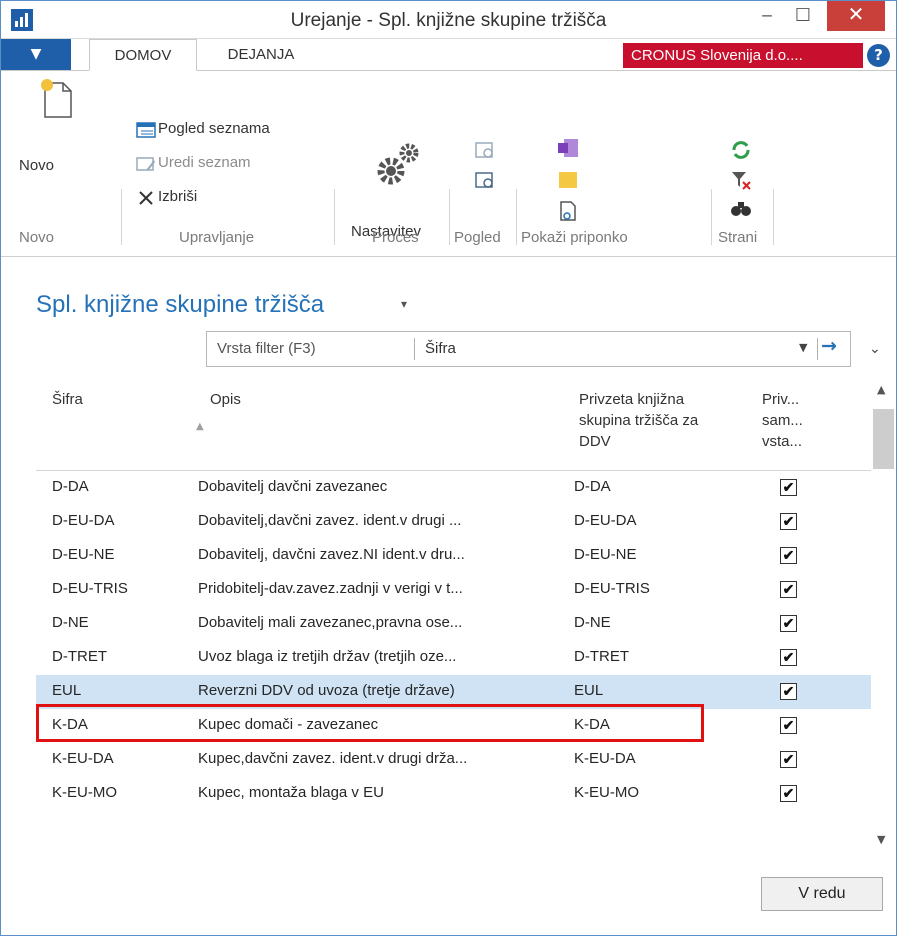 The image size is (897, 936). I want to click on setup-button: Nastavitev, so click(401, 189).